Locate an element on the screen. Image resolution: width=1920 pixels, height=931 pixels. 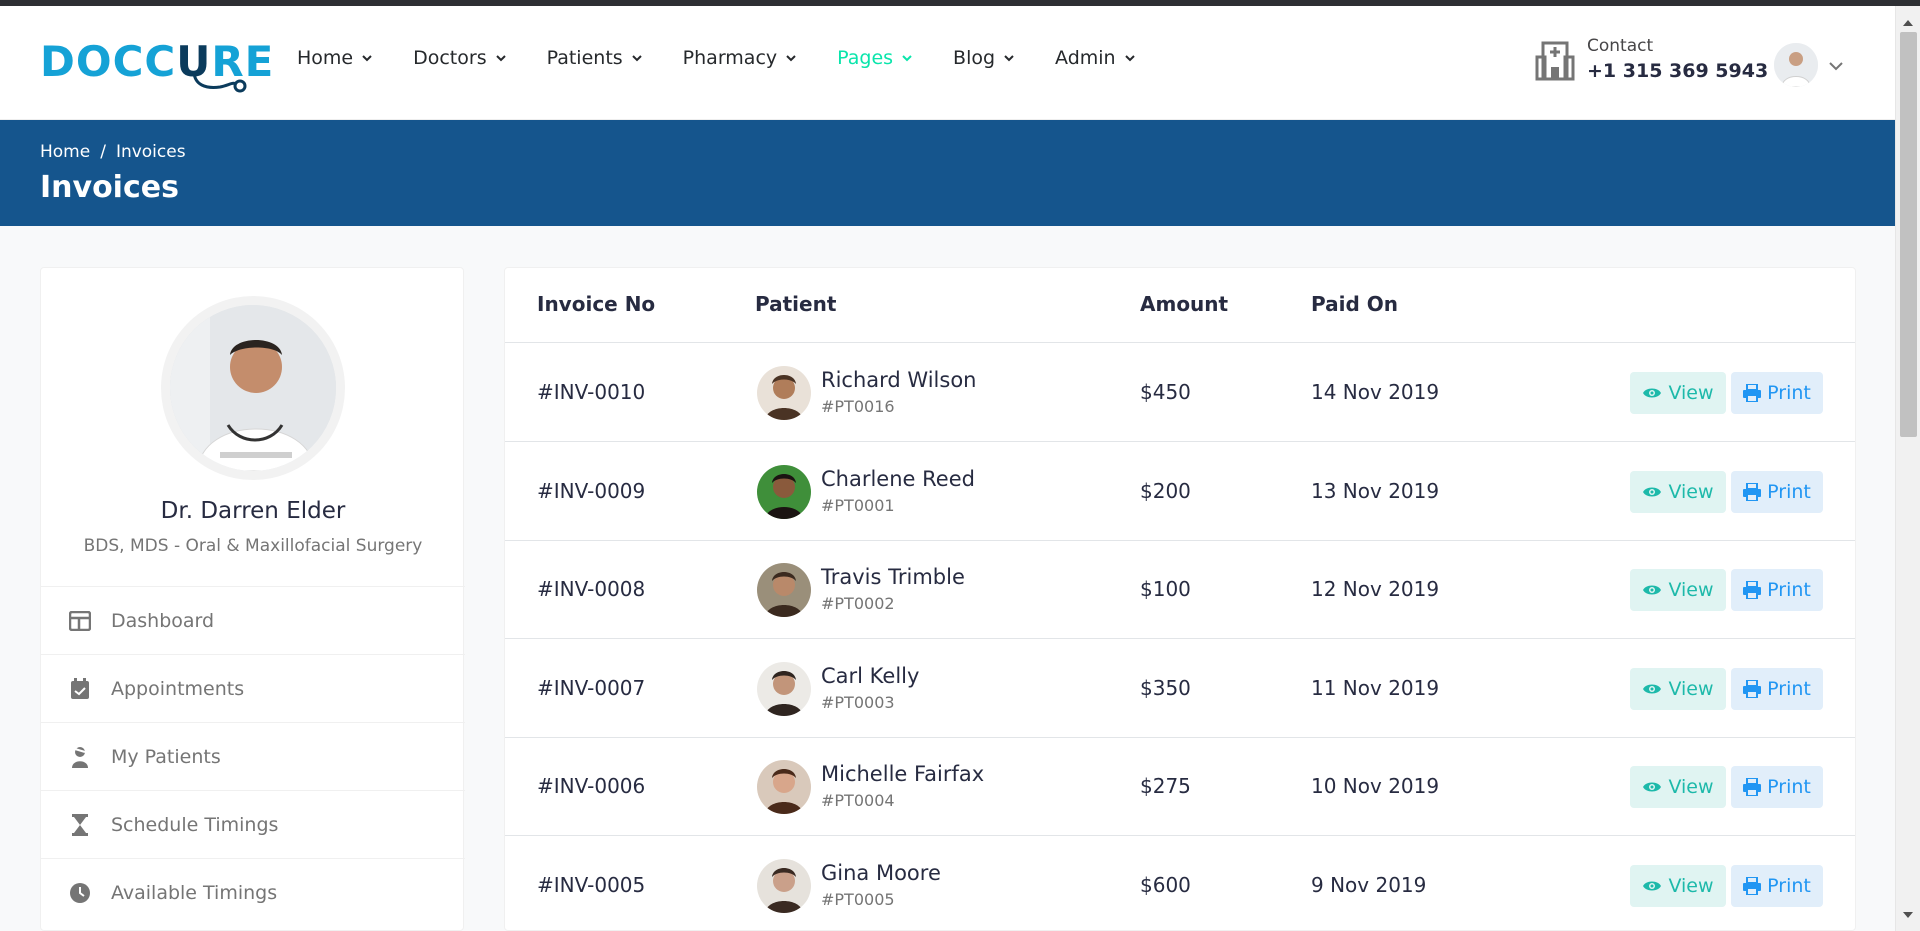
nav-item-pages: Pages is located at coordinates (875, 58).